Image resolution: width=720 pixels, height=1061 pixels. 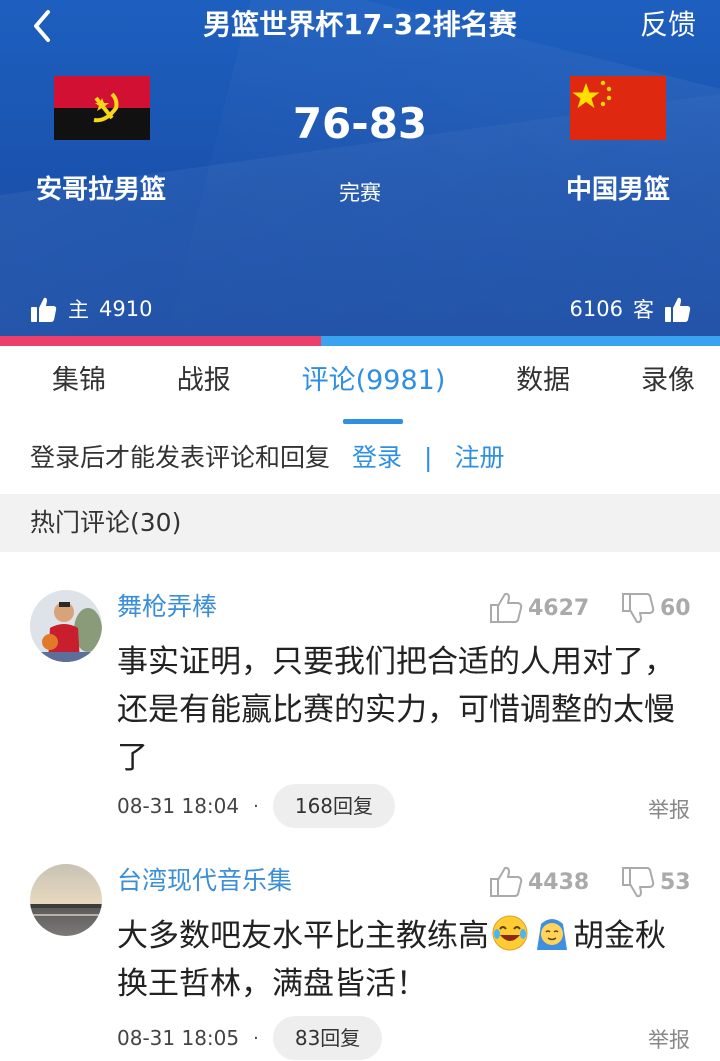 I want to click on home-vote-label: 主, so click(x=78, y=310).